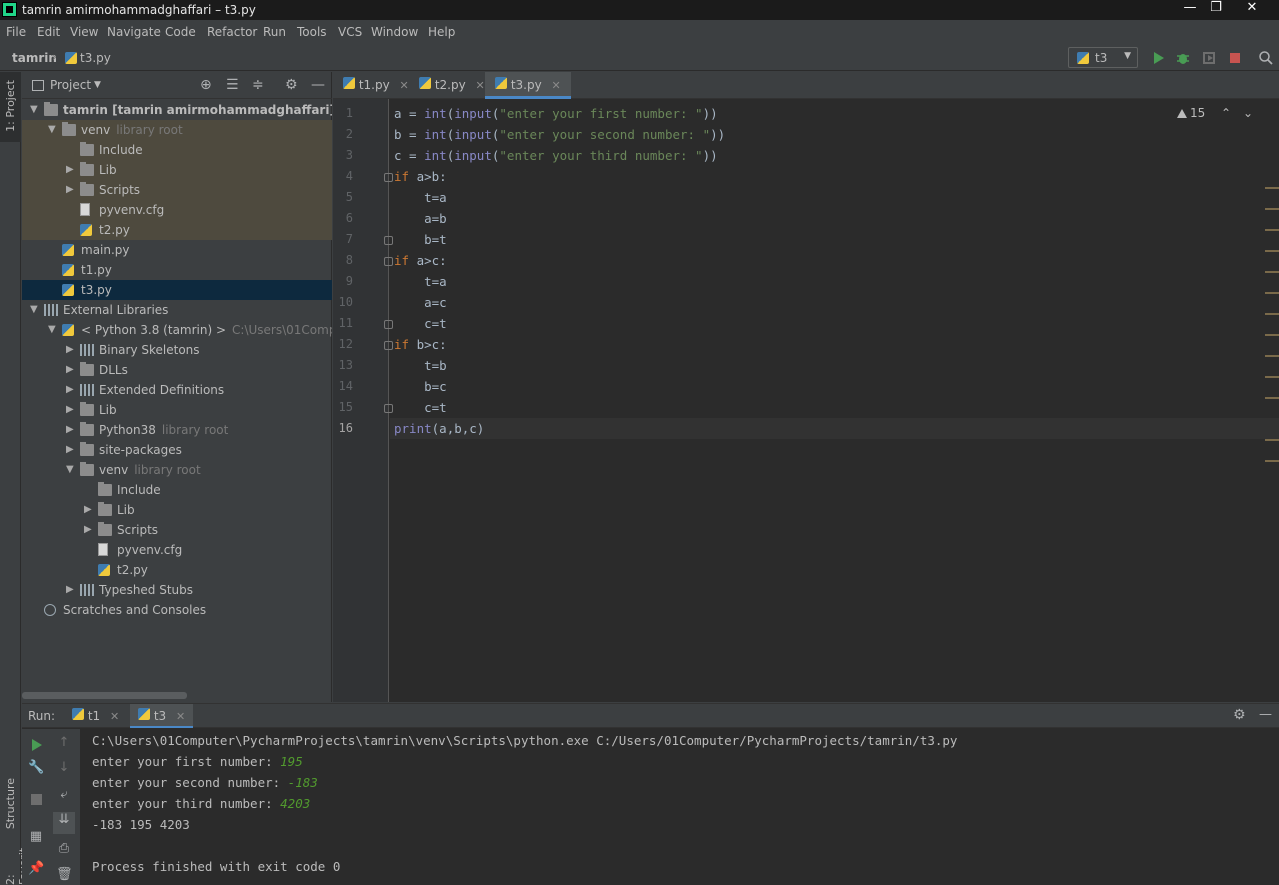  Describe the element at coordinates (350, 32) in the screenshot. I see `menu-vcs: VCS` at that location.